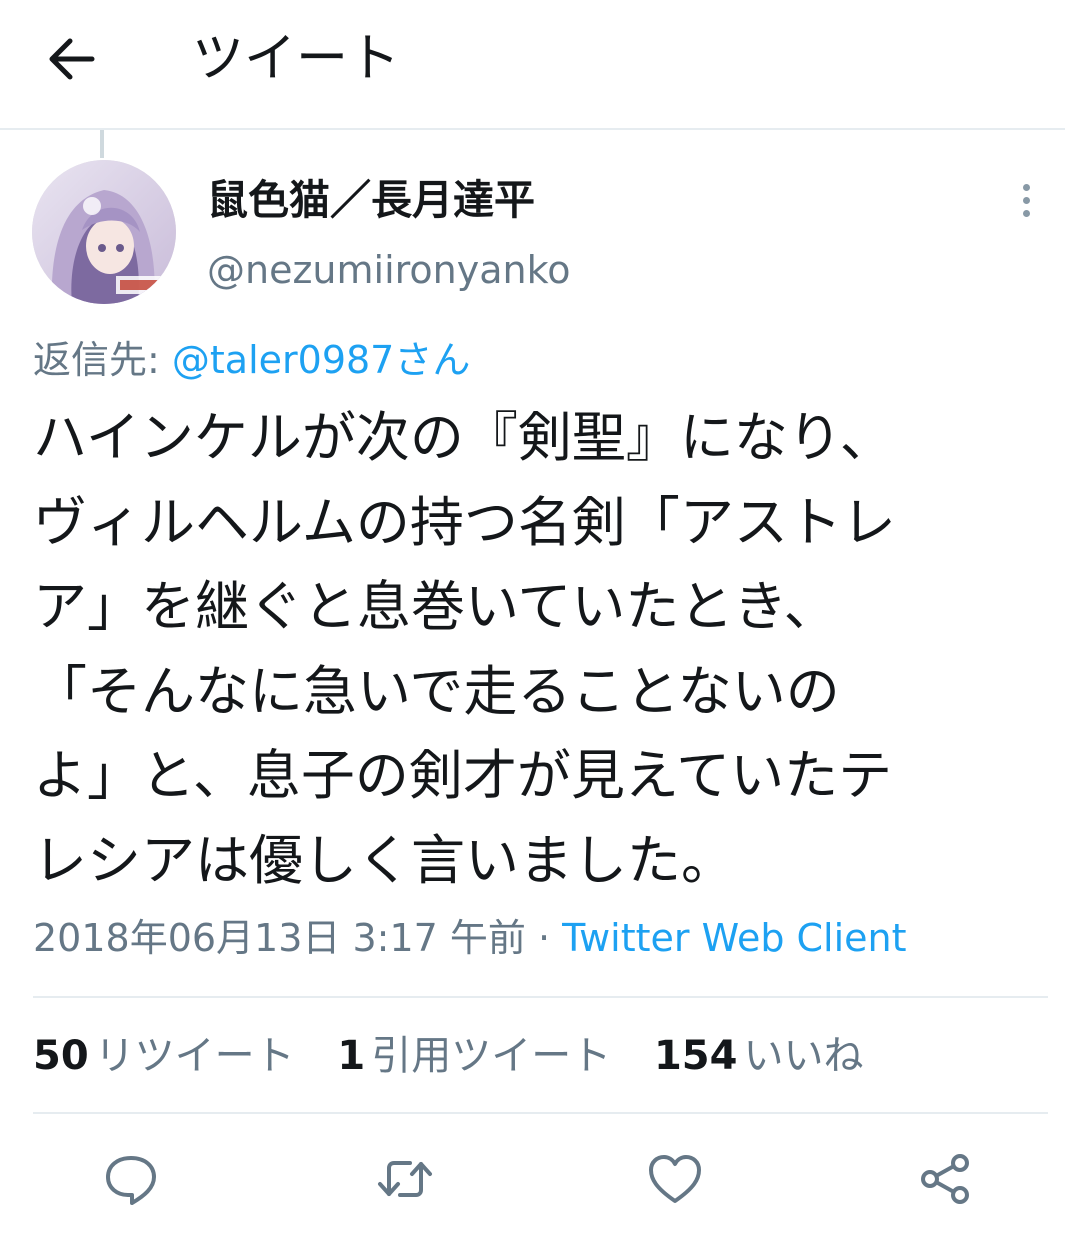 Image resolution: width=1065 pixels, height=1242 pixels. What do you see at coordinates (464, 522) in the screenshot?
I see `tweet-text-line: ヴィルヘルムの持つ名剣「アストレ` at bounding box center [464, 522].